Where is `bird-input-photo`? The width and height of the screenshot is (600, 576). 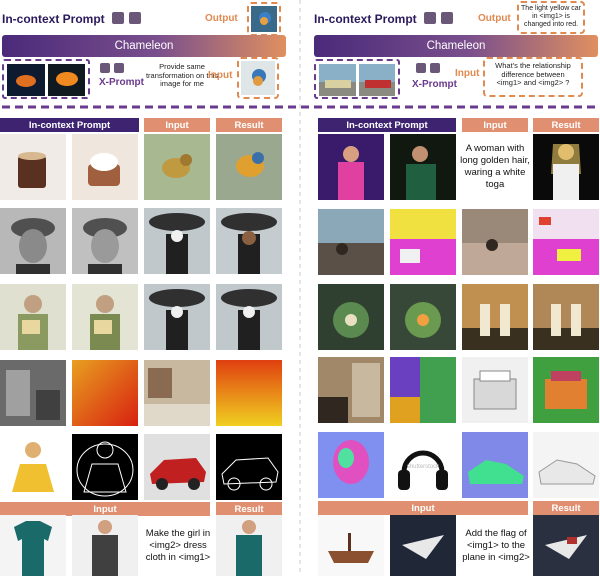 bird-input-photo is located at coordinates (177, 167).